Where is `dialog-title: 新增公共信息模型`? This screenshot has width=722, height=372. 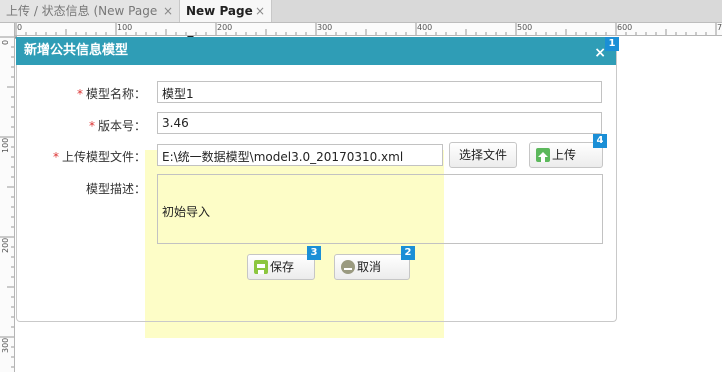 dialog-title: 新增公共信息模型 is located at coordinates (76, 50).